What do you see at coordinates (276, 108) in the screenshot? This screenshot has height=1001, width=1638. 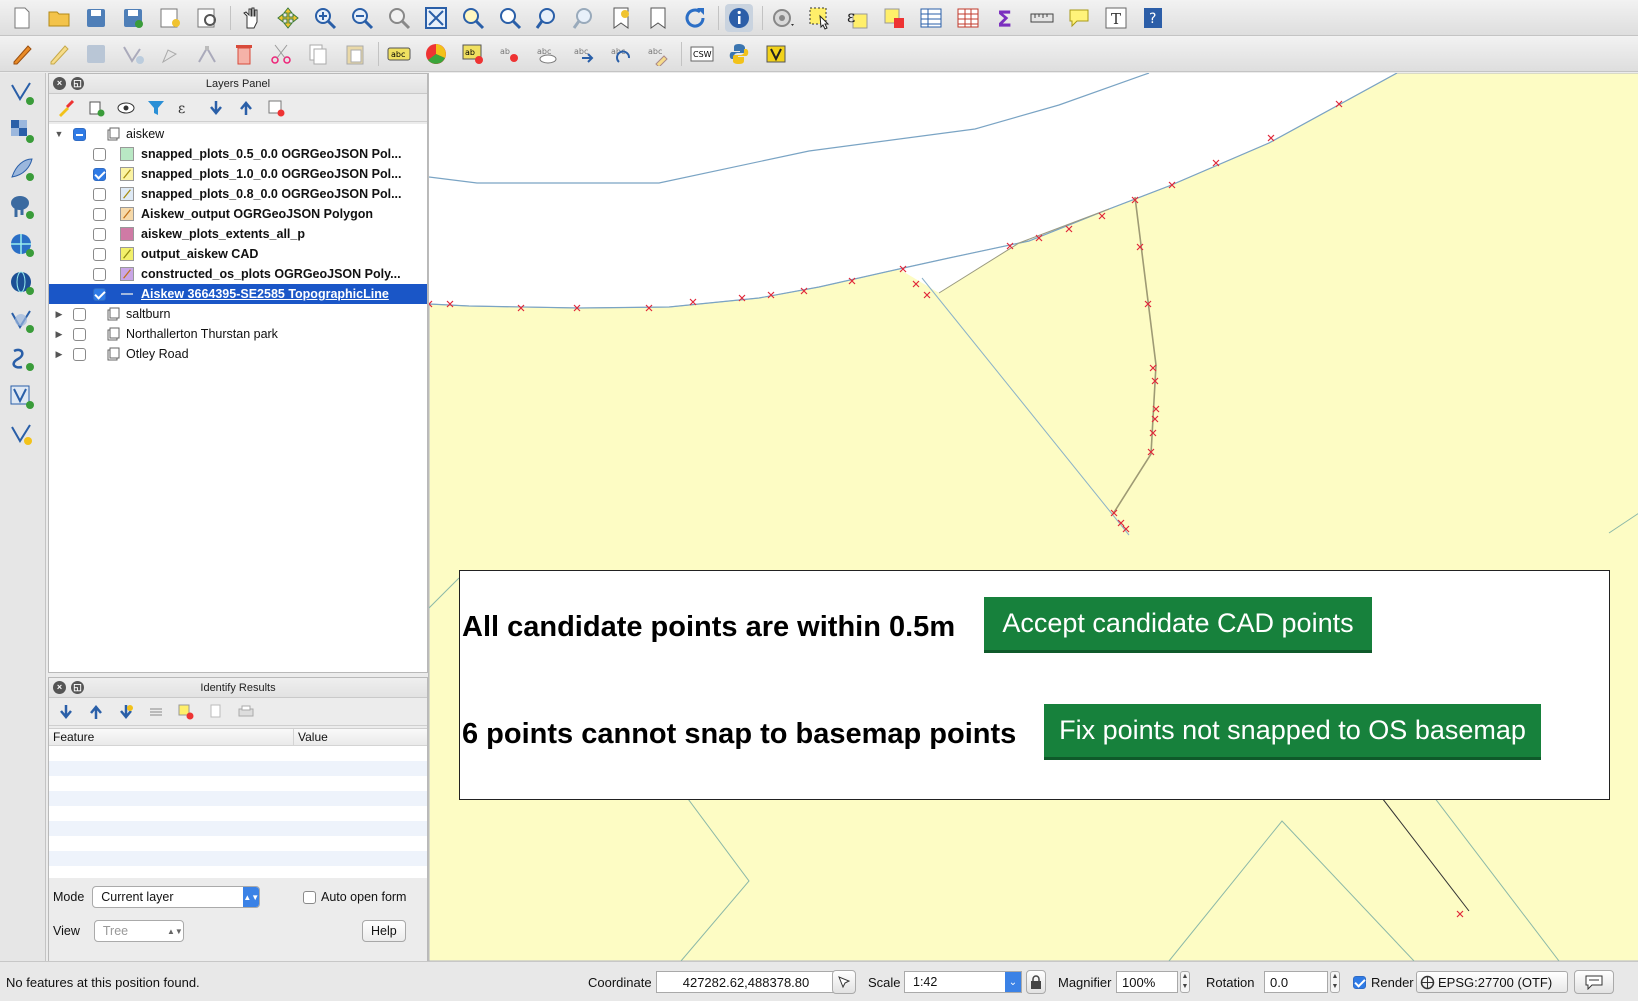 I see `remove-layer-icon` at bounding box center [276, 108].